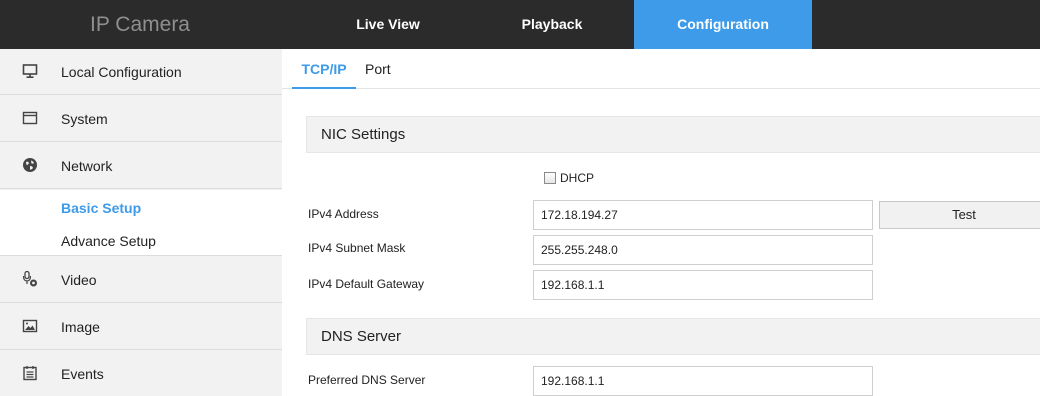 This screenshot has height=396, width=1040. Describe the element at coordinates (324, 69) in the screenshot. I see `tab-tcp-ip: TCP/IP` at that location.